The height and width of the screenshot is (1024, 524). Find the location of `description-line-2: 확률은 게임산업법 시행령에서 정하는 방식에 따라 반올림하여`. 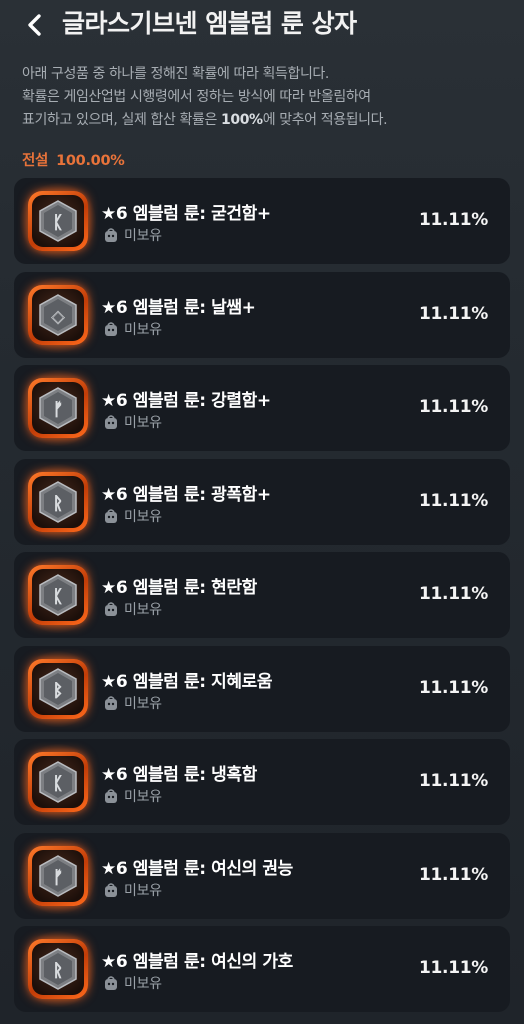

description-line-2: 확률은 게임산업법 시행령에서 정하는 방식에 따라 반올림하여 is located at coordinates (196, 97).